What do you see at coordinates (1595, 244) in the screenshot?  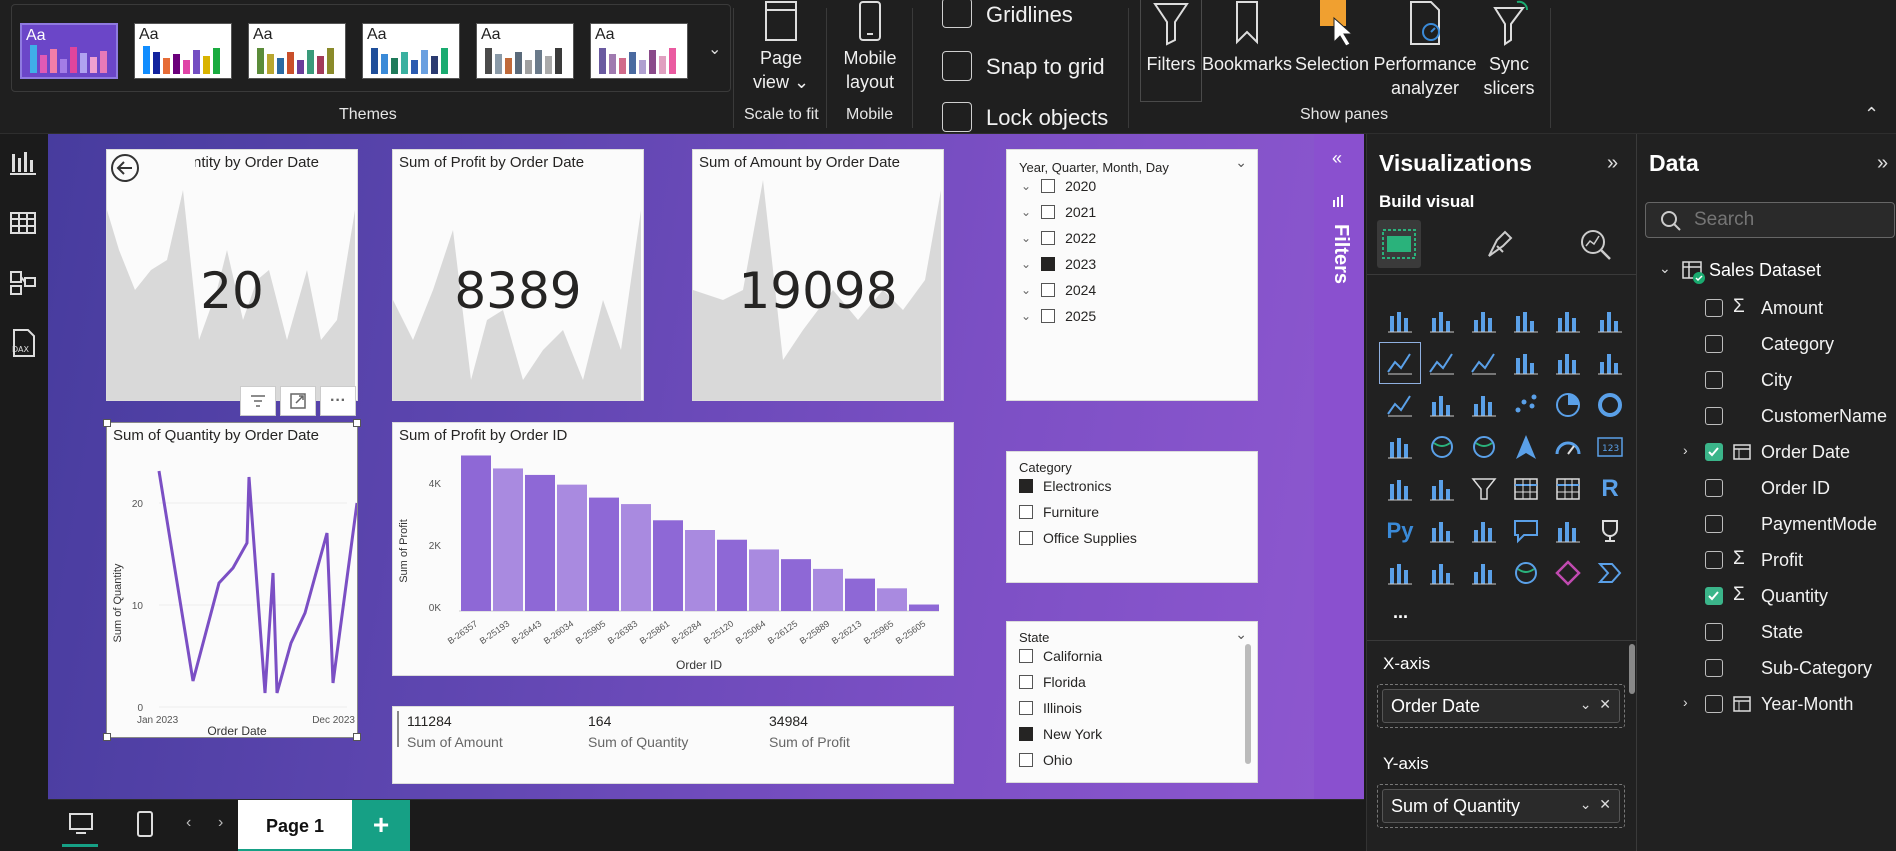 I see `analytics-icon` at bounding box center [1595, 244].